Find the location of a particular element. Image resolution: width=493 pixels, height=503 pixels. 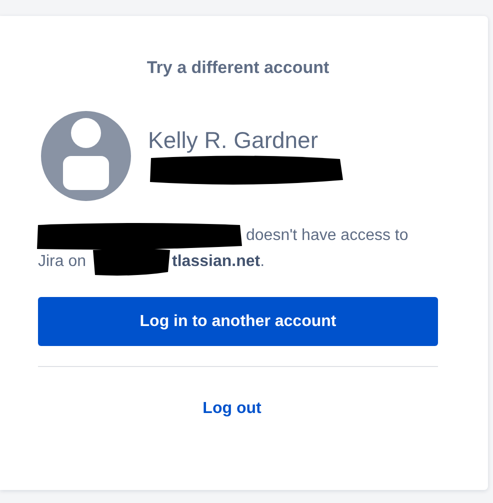

account-name: Kelly R. Gardner is located at coordinates (234, 140).